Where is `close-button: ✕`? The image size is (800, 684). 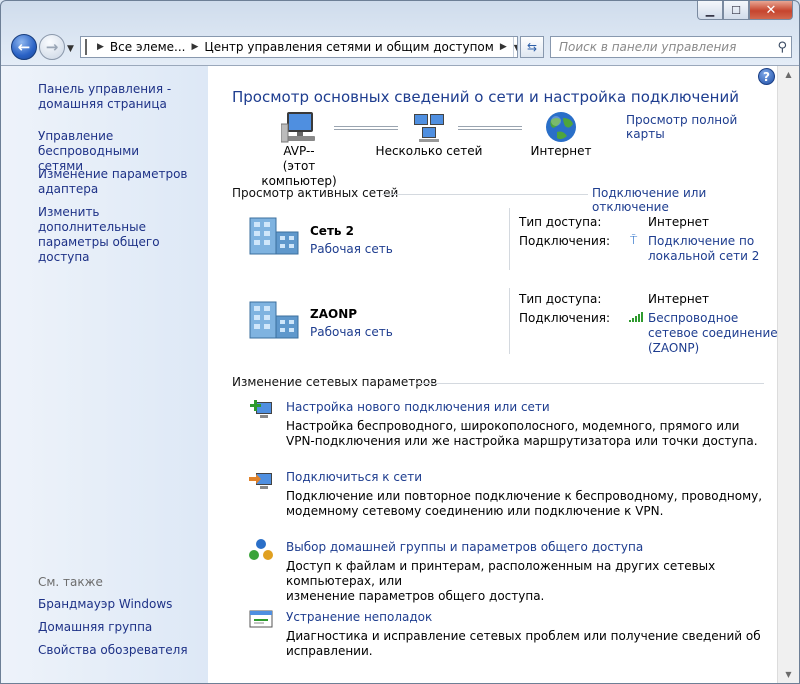
close-button: ✕ is located at coordinates (771, 10).